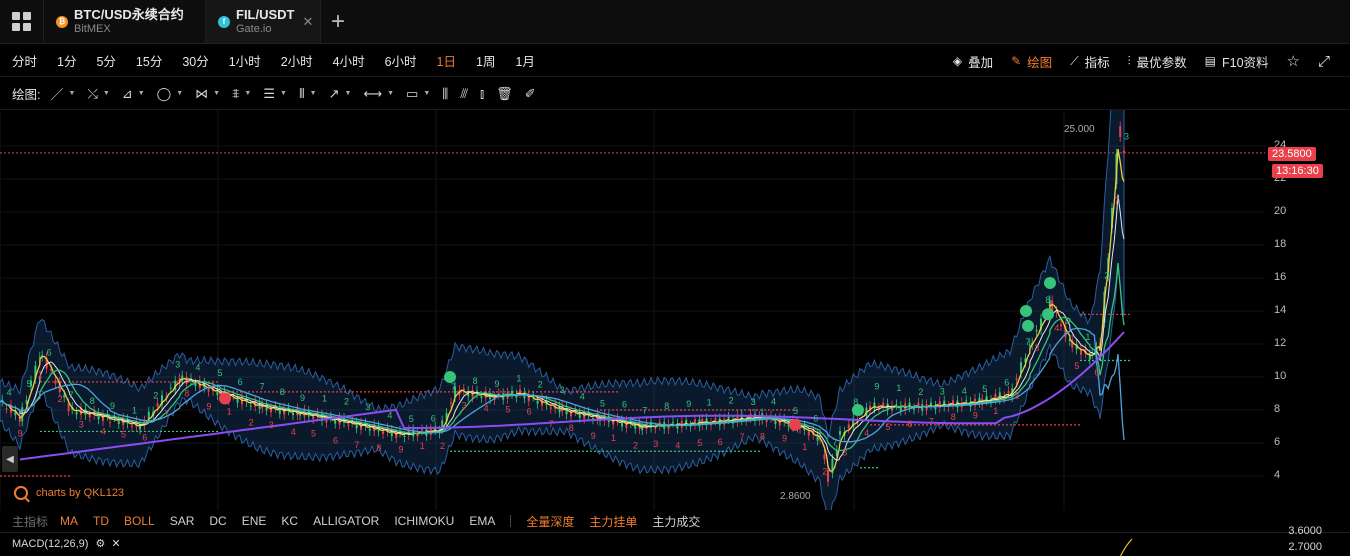 This screenshot has height=556, width=1350. What do you see at coordinates (1126, 547) in the screenshot?
I see `macd-chart` at bounding box center [1126, 547].